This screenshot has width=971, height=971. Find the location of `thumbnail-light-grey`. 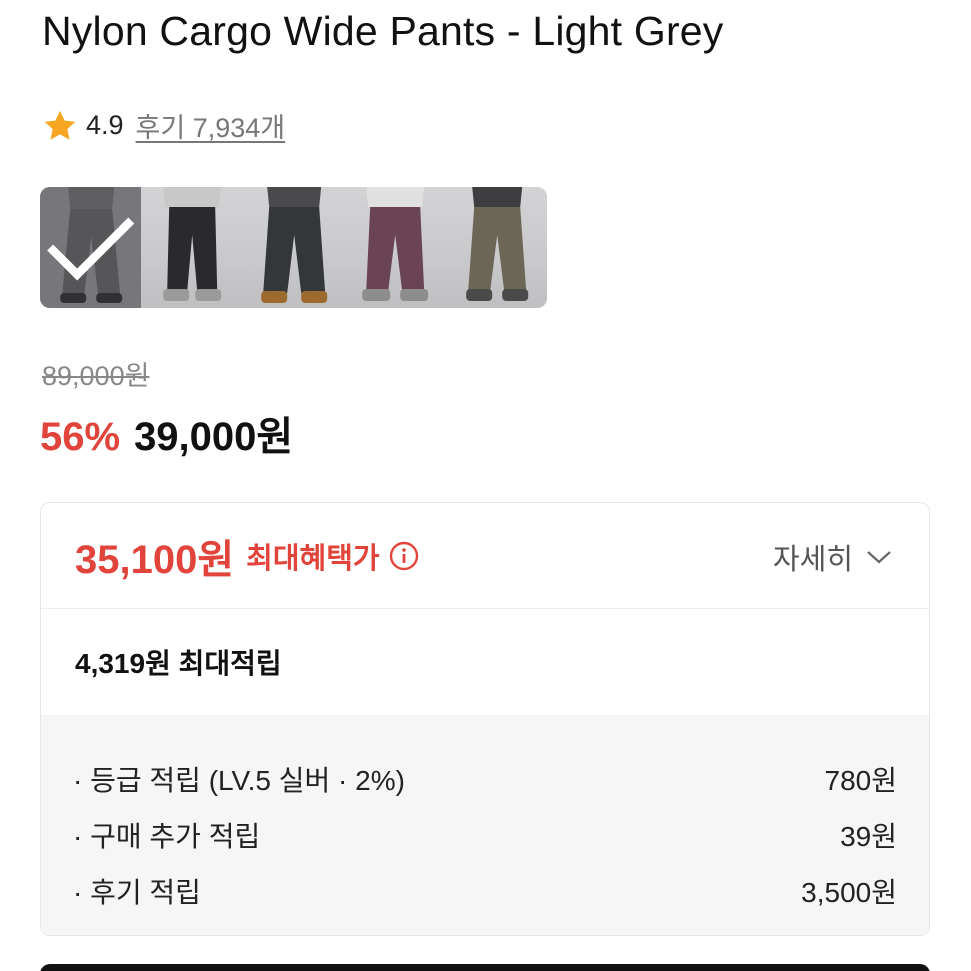

thumbnail-light-grey is located at coordinates (91, 247).